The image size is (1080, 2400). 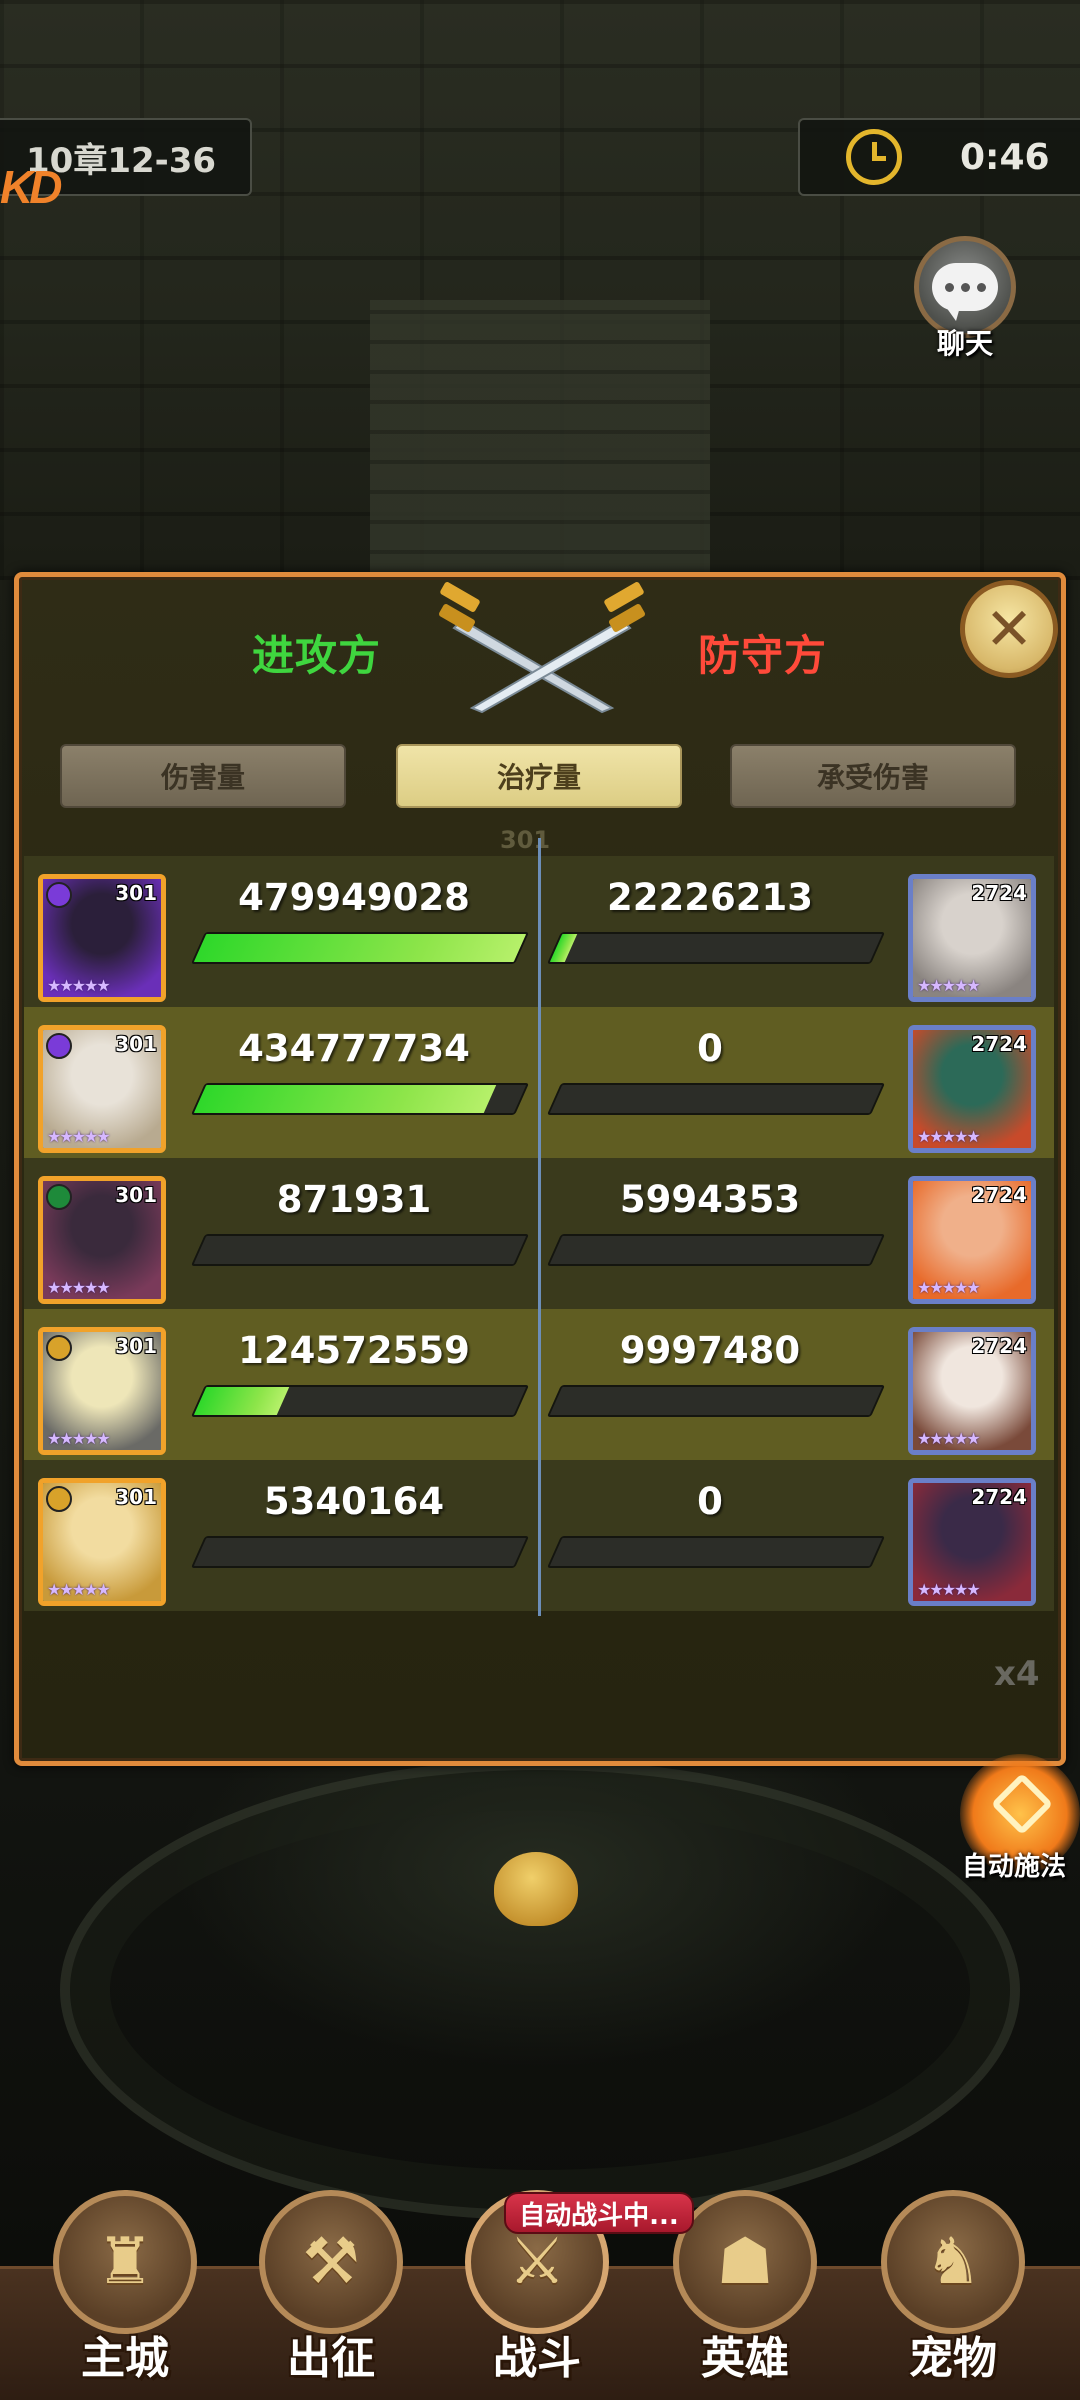 I want to click on close-button: ✕, so click(x=1009, y=629).